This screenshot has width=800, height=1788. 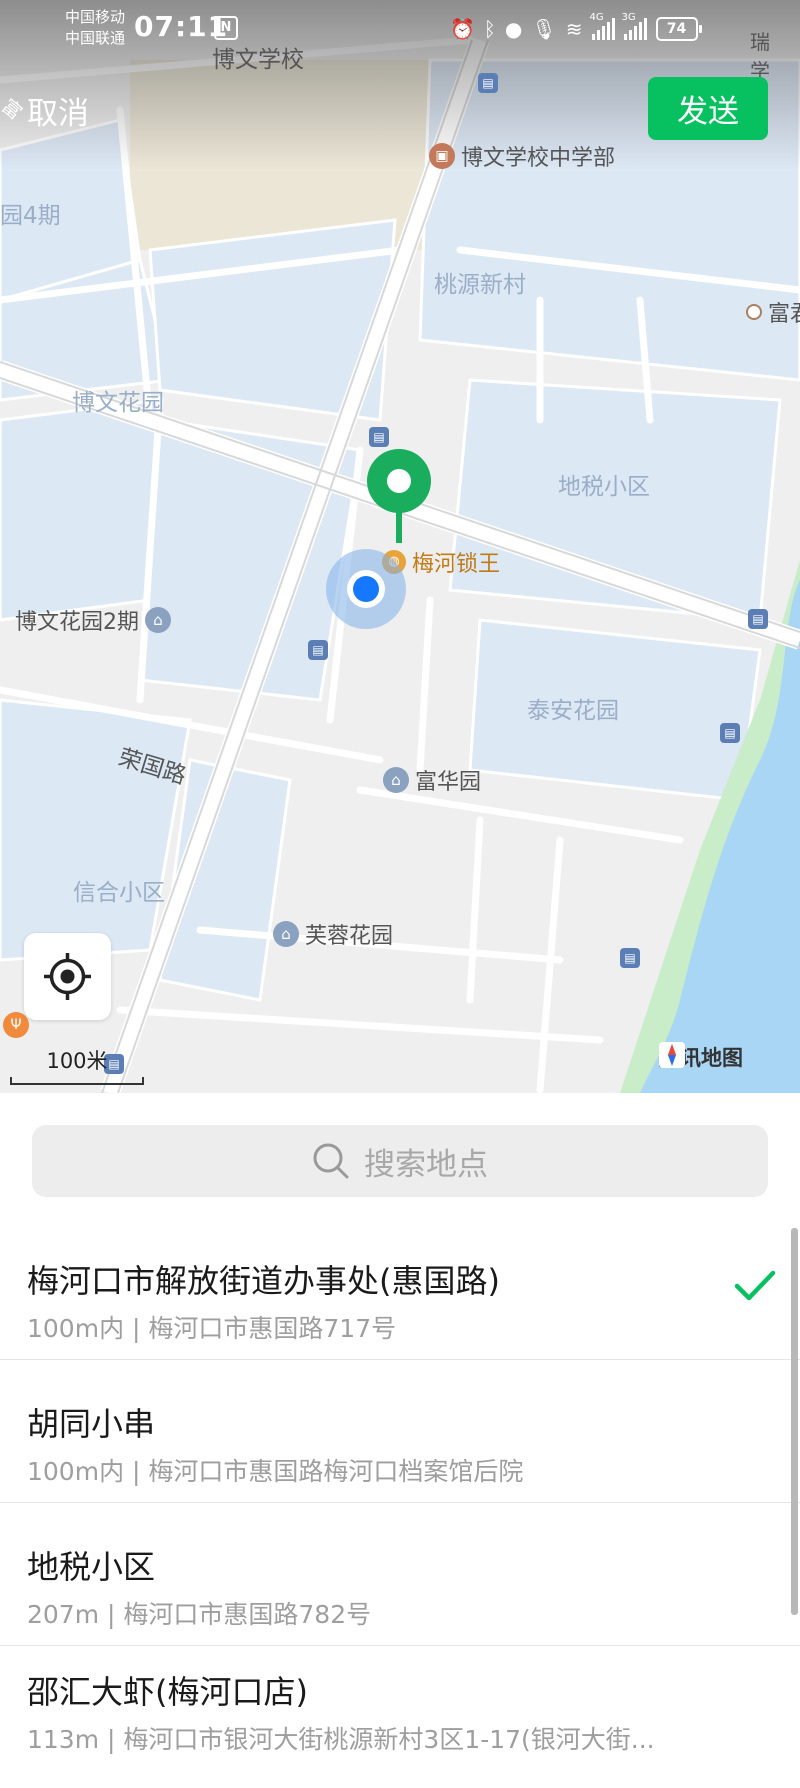 I want to click on map-pin-icon, so click(x=399, y=498).